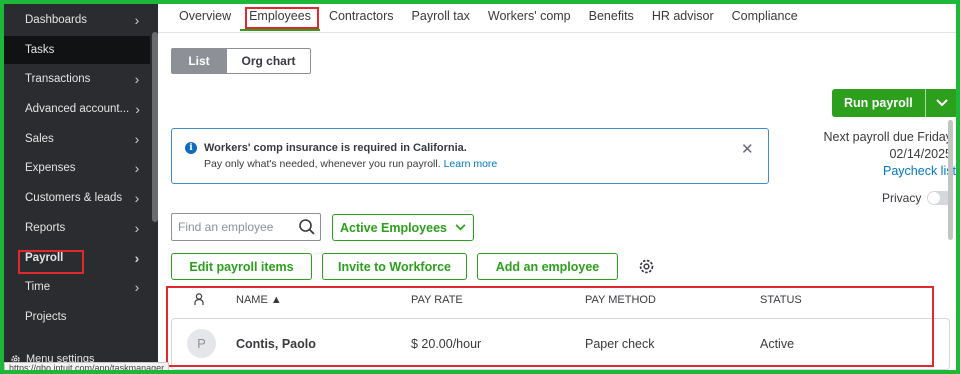  What do you see at coordinates (74, 198) in the screenshot?
I see `sidebar-item-label: Customers & leads` at bounding box center [74, 198].